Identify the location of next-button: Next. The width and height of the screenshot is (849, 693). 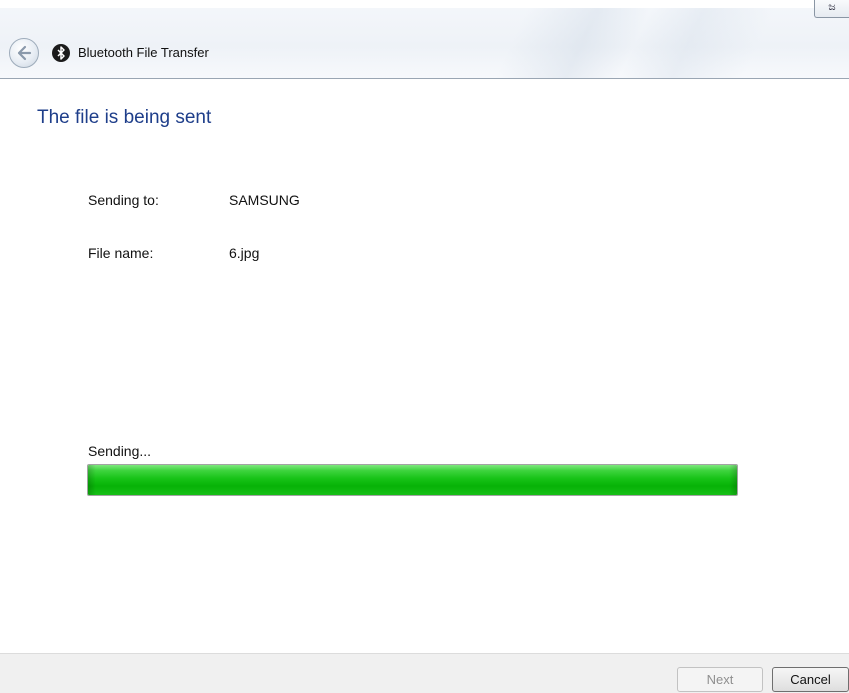
(720, 679).